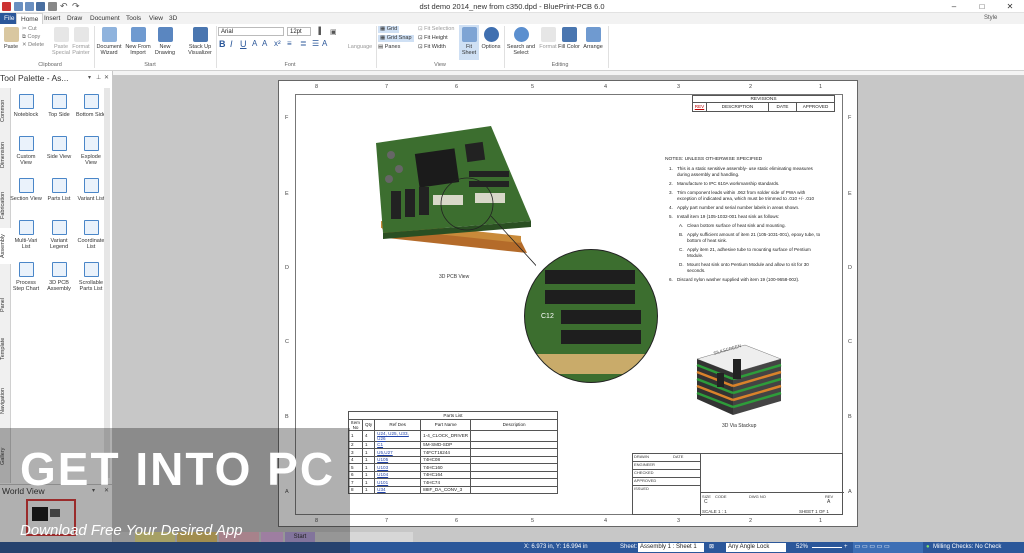  What do you see at coordinates (982, 6) in the screenshot?
I see `maximize-button: □` at bounding box center [982, 6].